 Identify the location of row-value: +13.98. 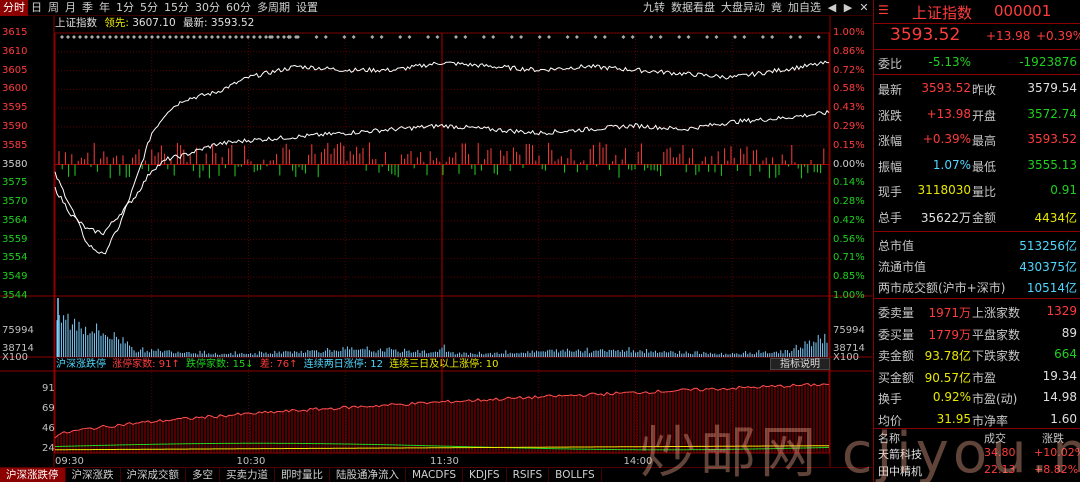
(948, 113).